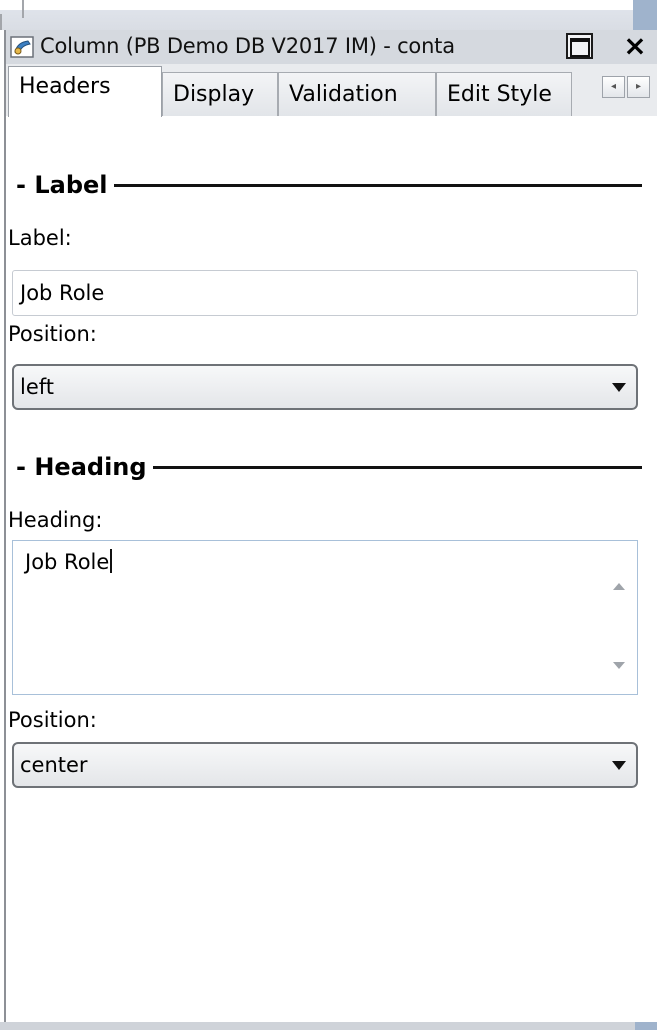 This screenshot has height=1030, width=657. I want to click on heading-section-header: - Heading, so click(329, 467).